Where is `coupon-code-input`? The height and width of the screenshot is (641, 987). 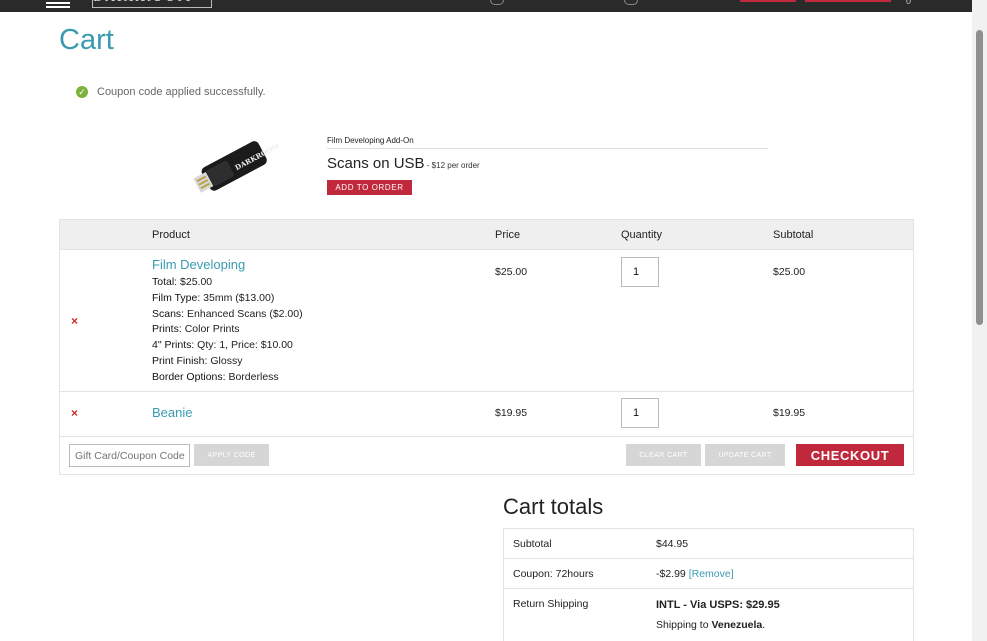 coupon-code-input is located at coordinates (129, 455).